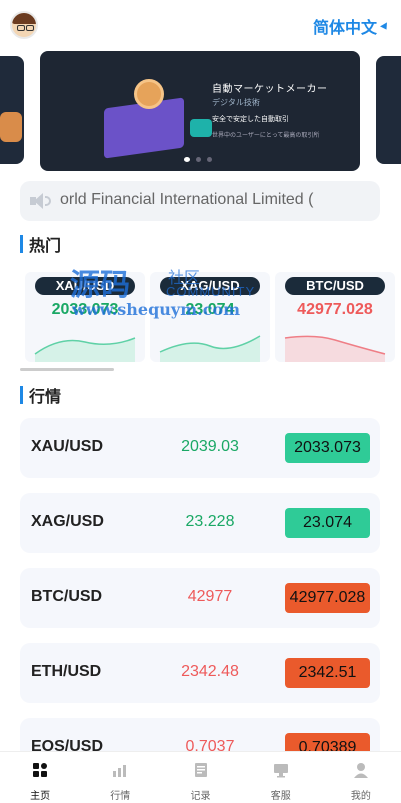 The width and height of the screenshot is (401, 803). Describe the element at coordinates (187, 199) in the screenshot. I see `notice-text: orld Financial International Limited (` at that location.